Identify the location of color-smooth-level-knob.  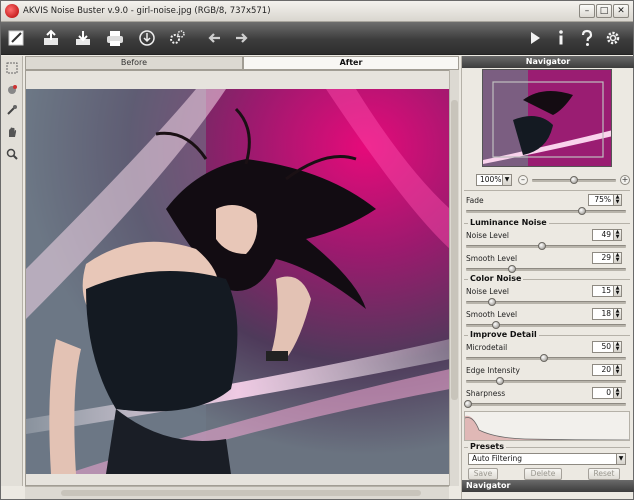
(496, 325).